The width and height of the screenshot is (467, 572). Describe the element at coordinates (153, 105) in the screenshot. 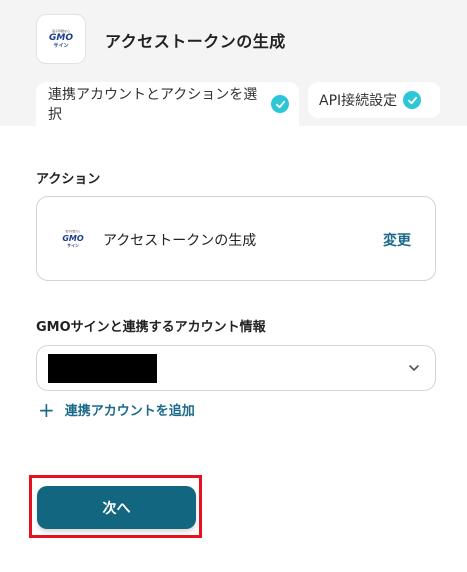

I see `tab-label: 連携アカウントとアクションを選択` at that location.